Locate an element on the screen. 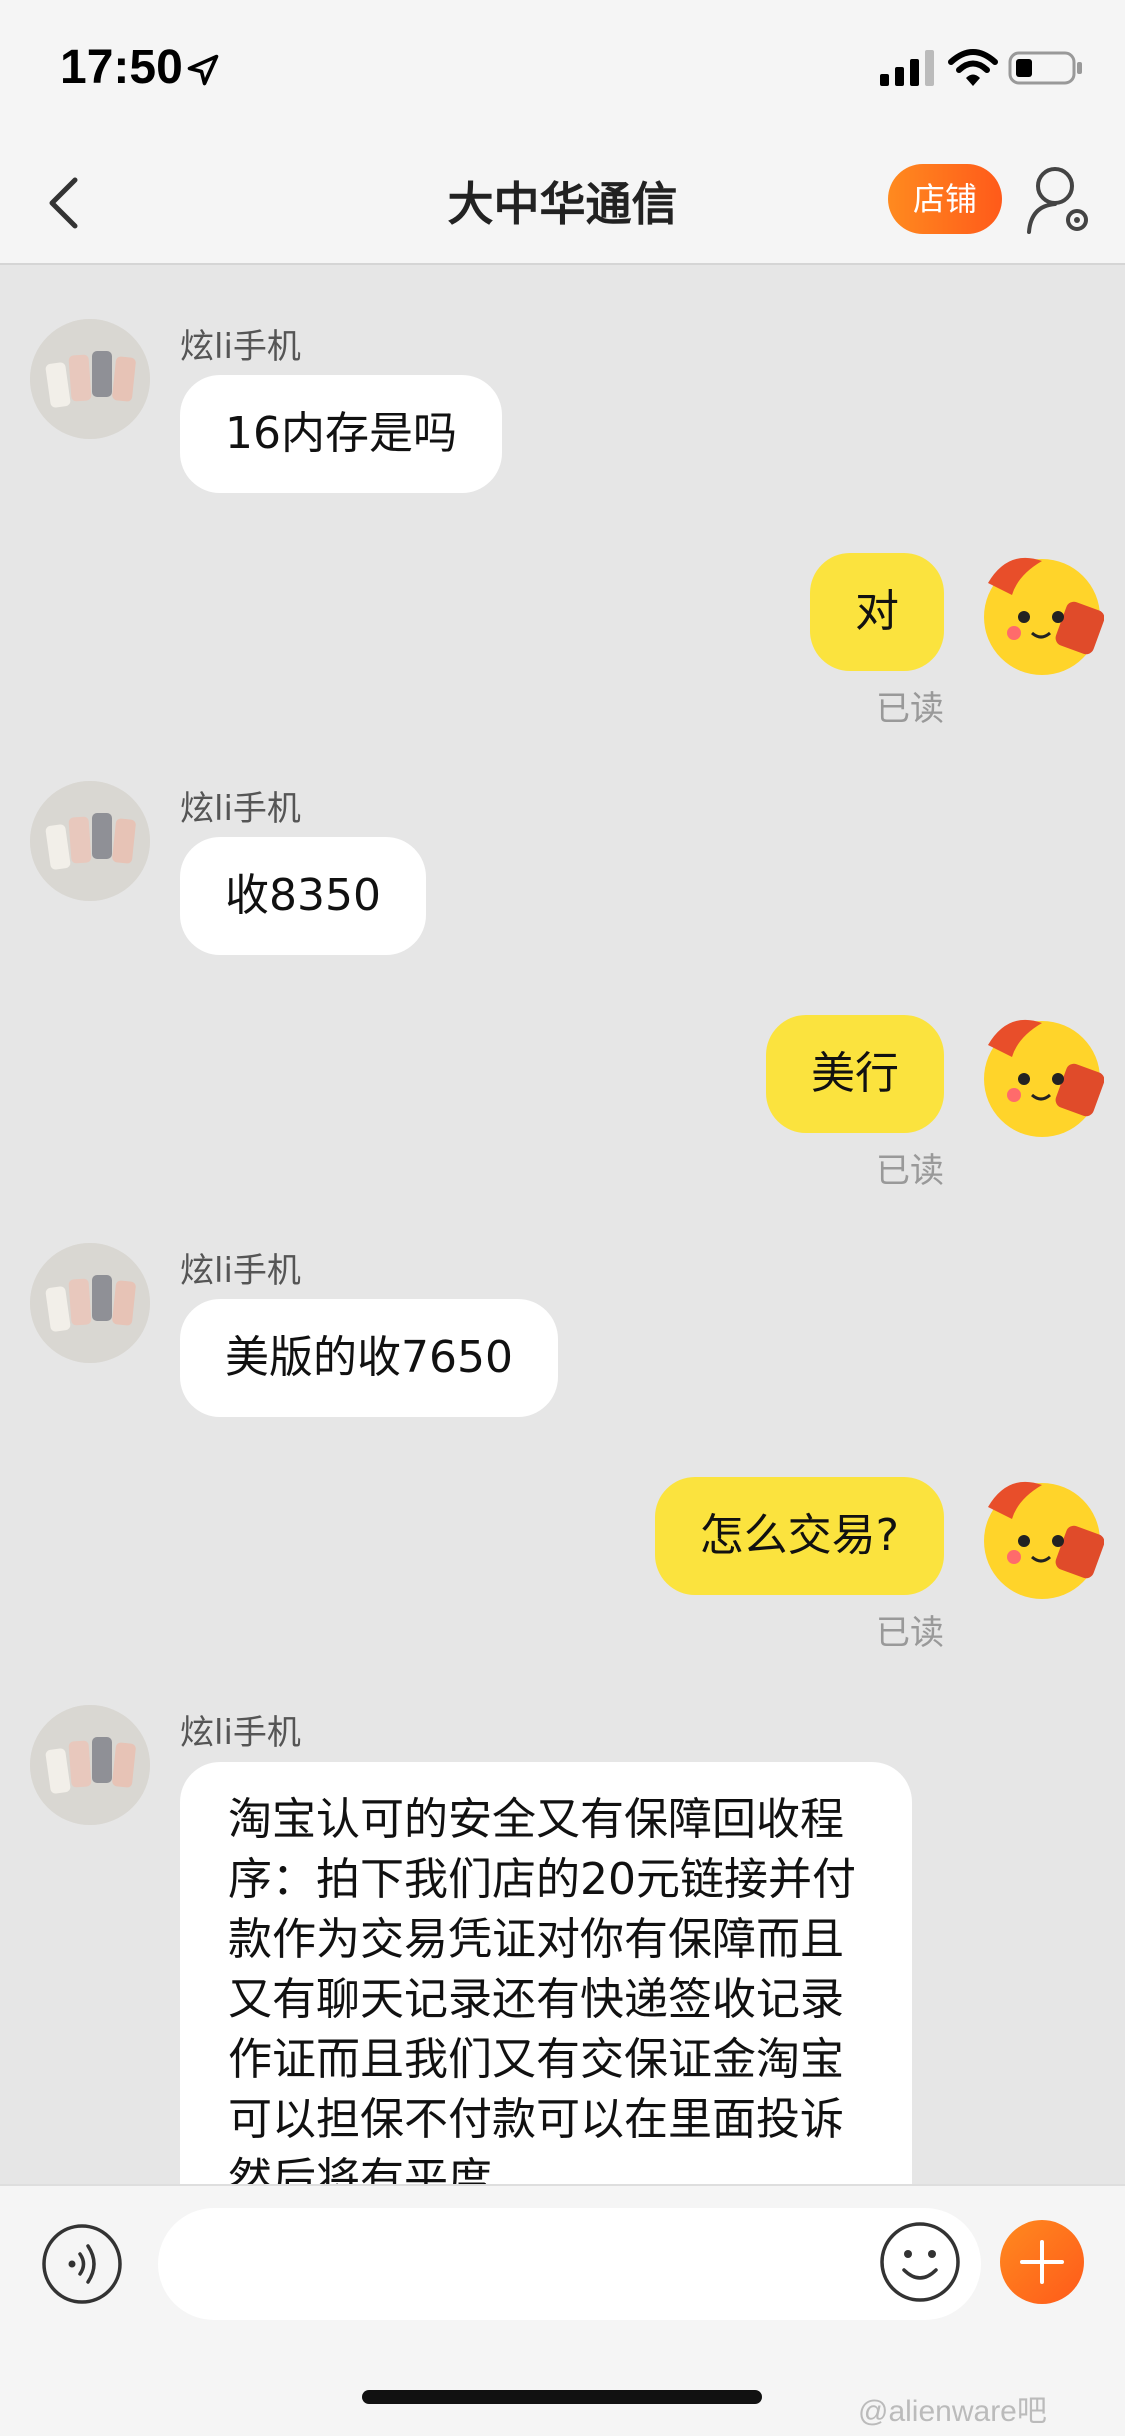  message-input is located at coordinates (569, 2264).